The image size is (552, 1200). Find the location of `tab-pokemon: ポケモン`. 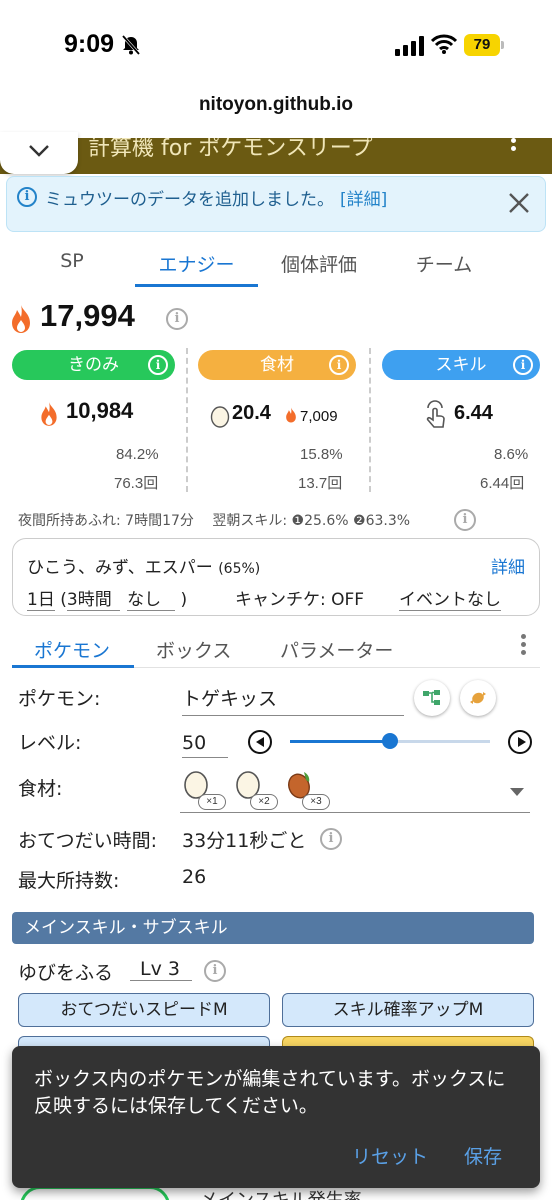

tab-pokemon: ポケモン is located at coordinates (72, 649).